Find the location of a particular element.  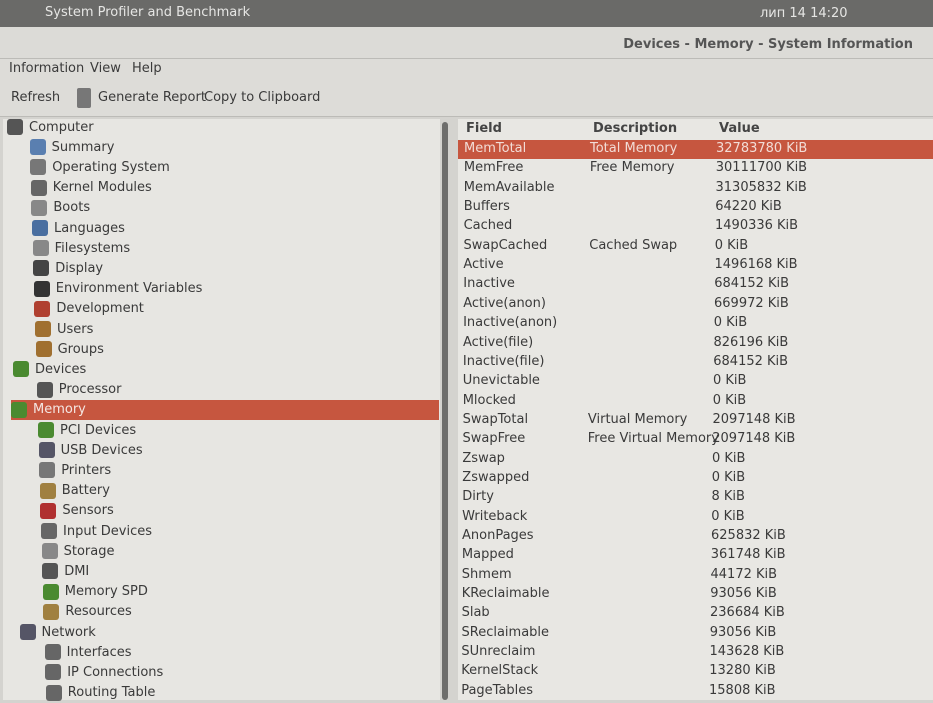

cell-value: 93056 KiB is located at coordinates (743, 594).